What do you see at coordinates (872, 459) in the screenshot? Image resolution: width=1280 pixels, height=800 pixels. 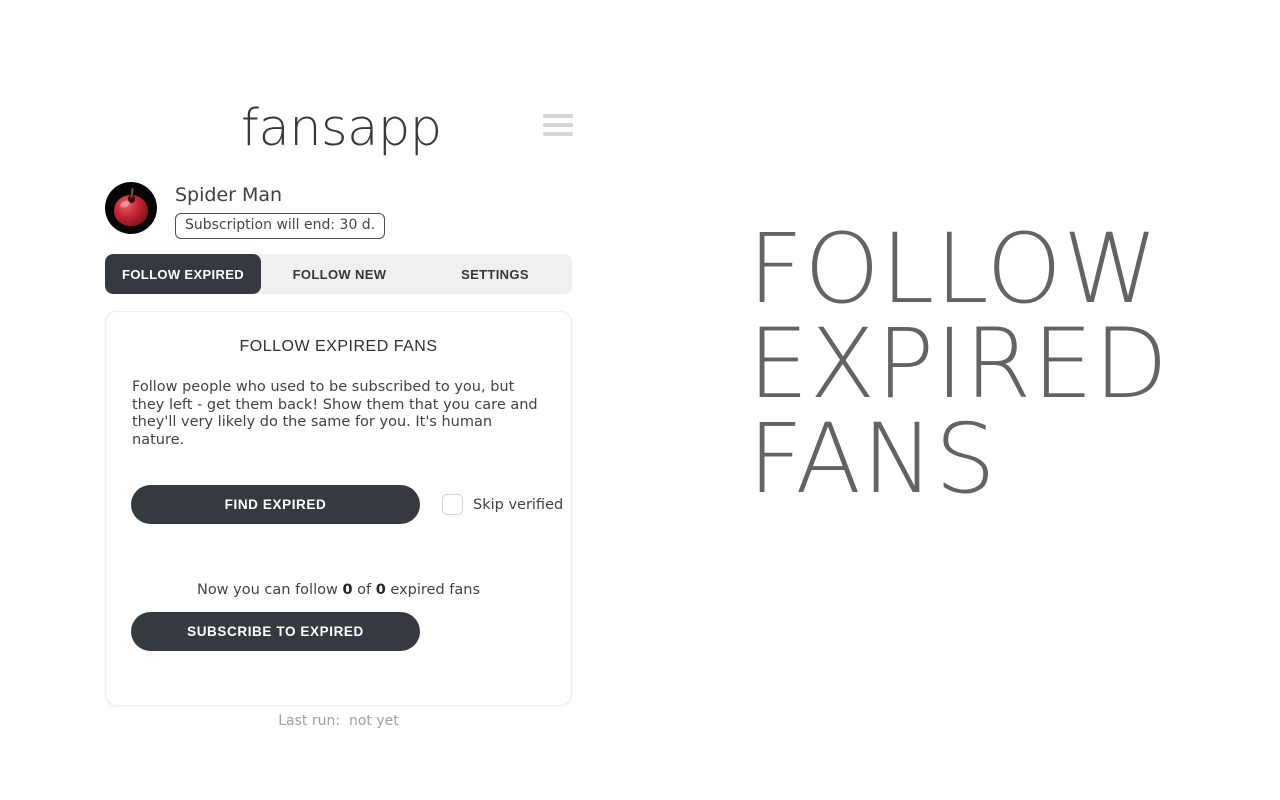 I see `hero-line-3: FANS` at bounding box center [872, 459].